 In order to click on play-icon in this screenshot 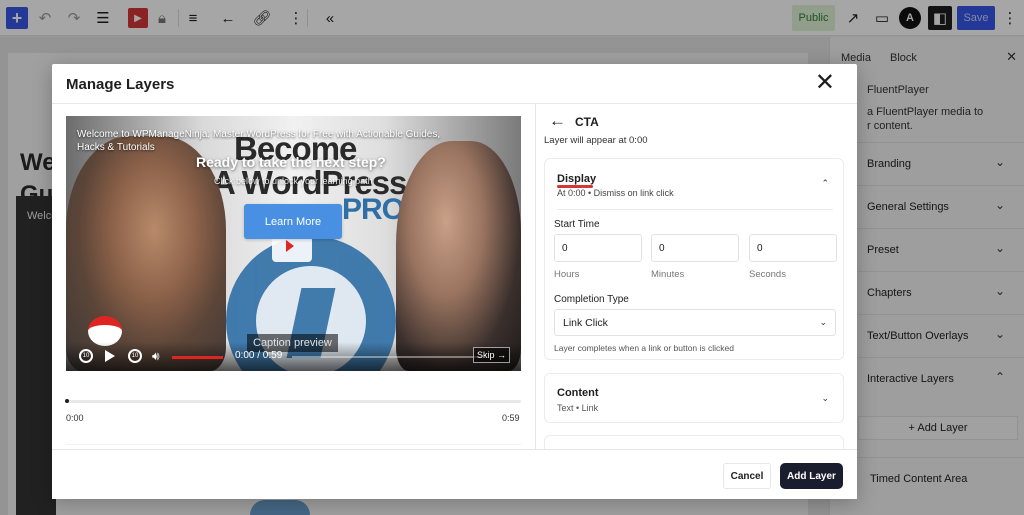, I will do `click(110, 356)`.